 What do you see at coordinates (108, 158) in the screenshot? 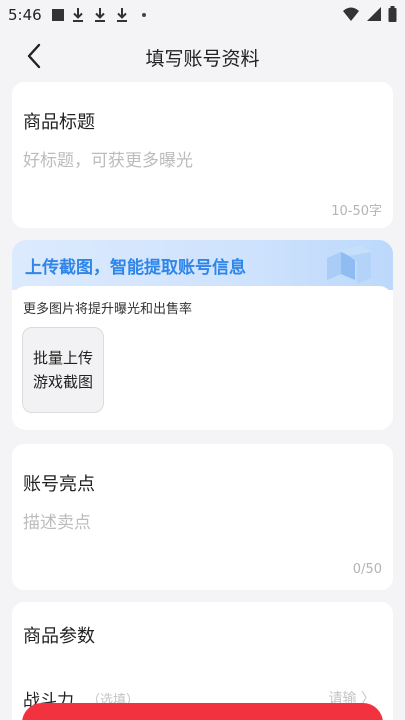
I see `product-title-input: 好标题，可获更多曝光` at bounding box center [108, 158].